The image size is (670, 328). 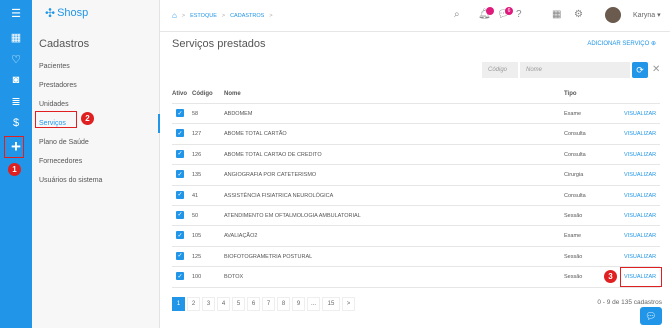 What do you see at coordinates (197, 134) in the screenshot?
I see `cell-codigo: 127` at bounding box center [197, 134].